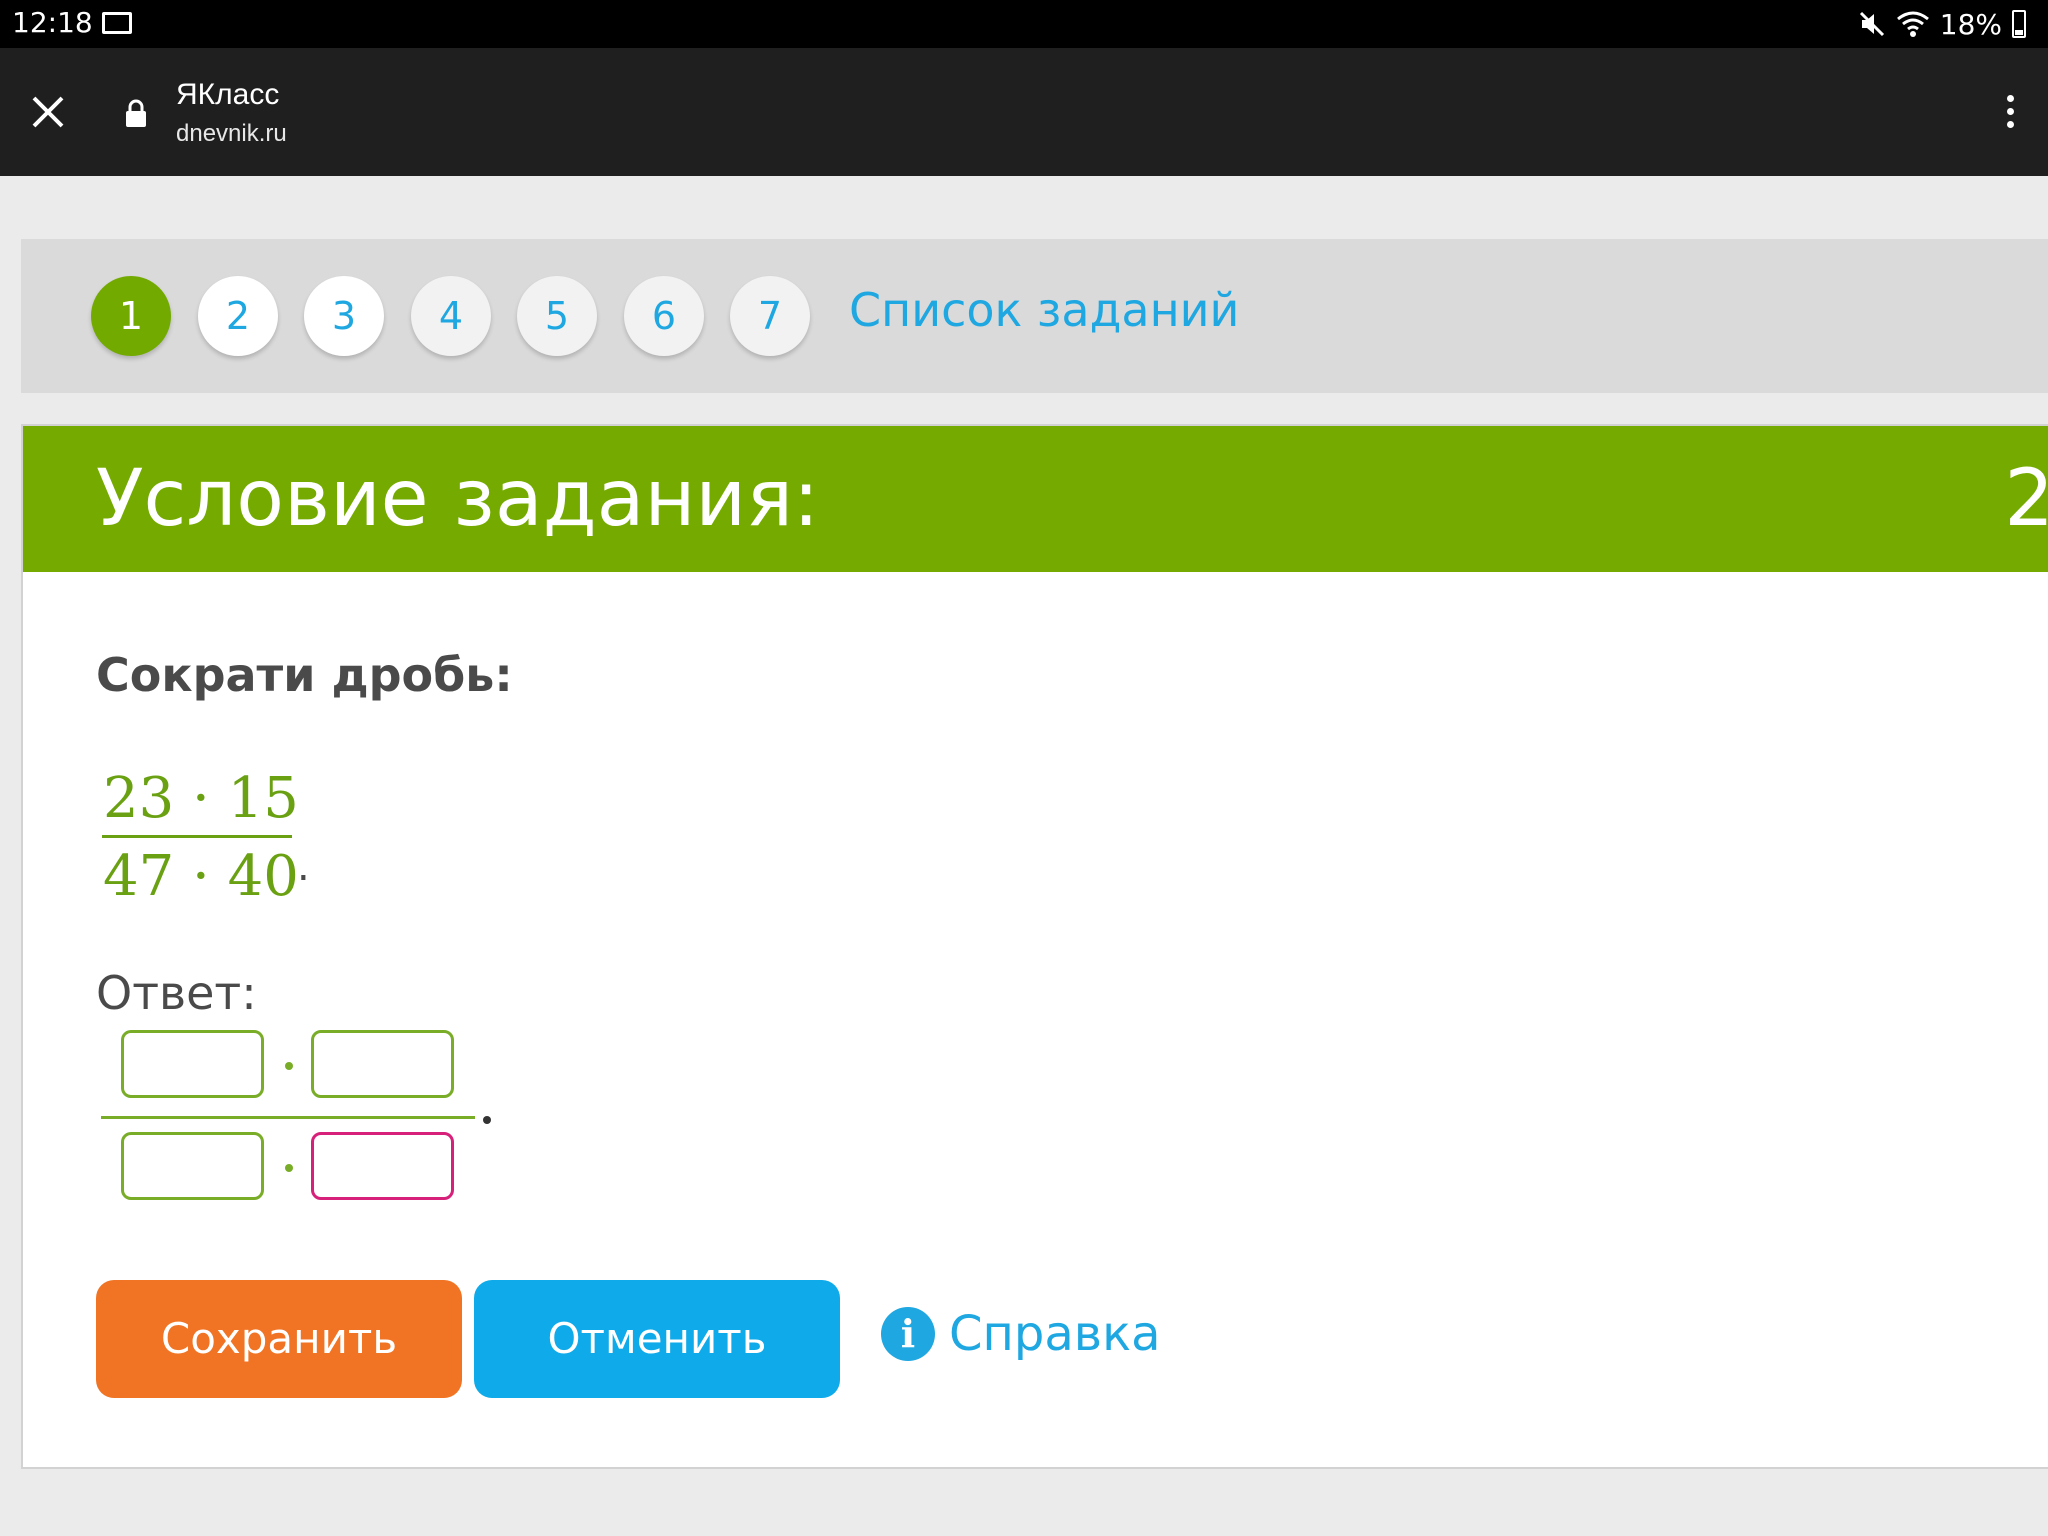 The image size is (2048, 1536). I want to click on info-icon: i, so click(908, 1334).